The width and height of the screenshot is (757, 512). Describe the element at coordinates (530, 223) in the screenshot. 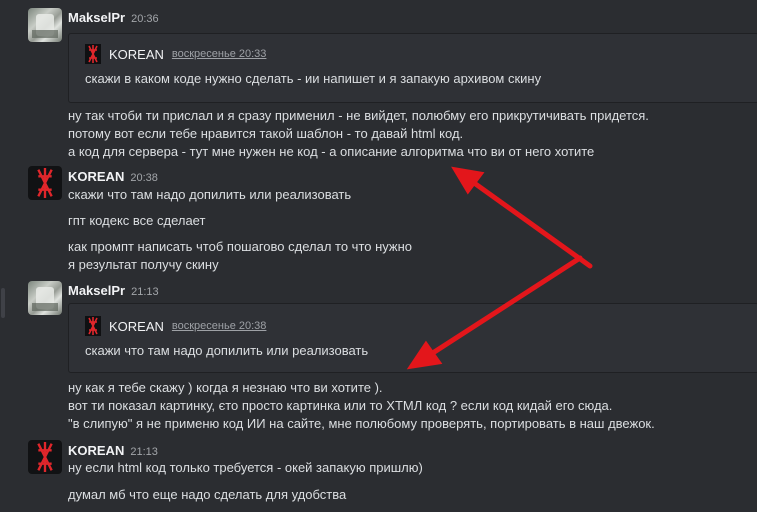

I see `arrow-to-message-upper` at that location.